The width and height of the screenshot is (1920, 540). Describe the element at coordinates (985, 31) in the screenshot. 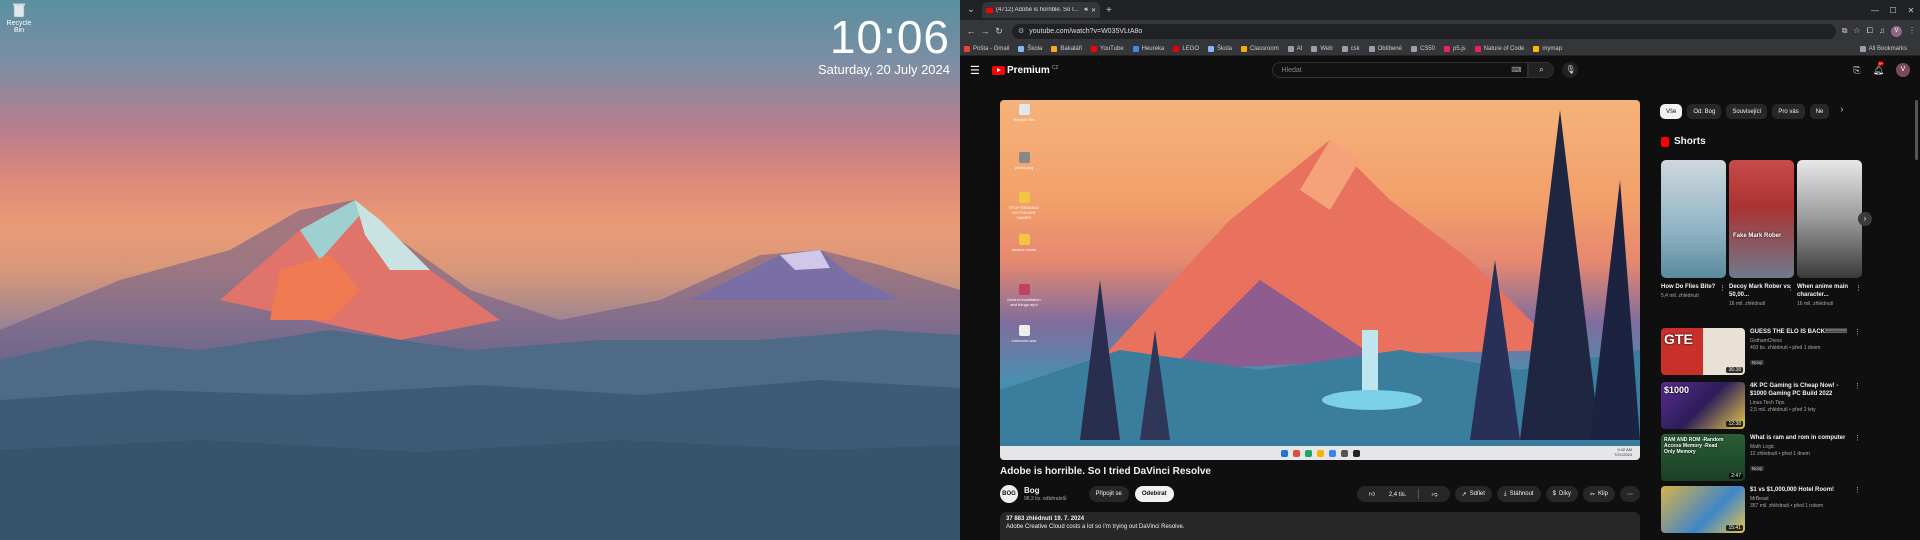

I see `forward-icon: →` at that location.